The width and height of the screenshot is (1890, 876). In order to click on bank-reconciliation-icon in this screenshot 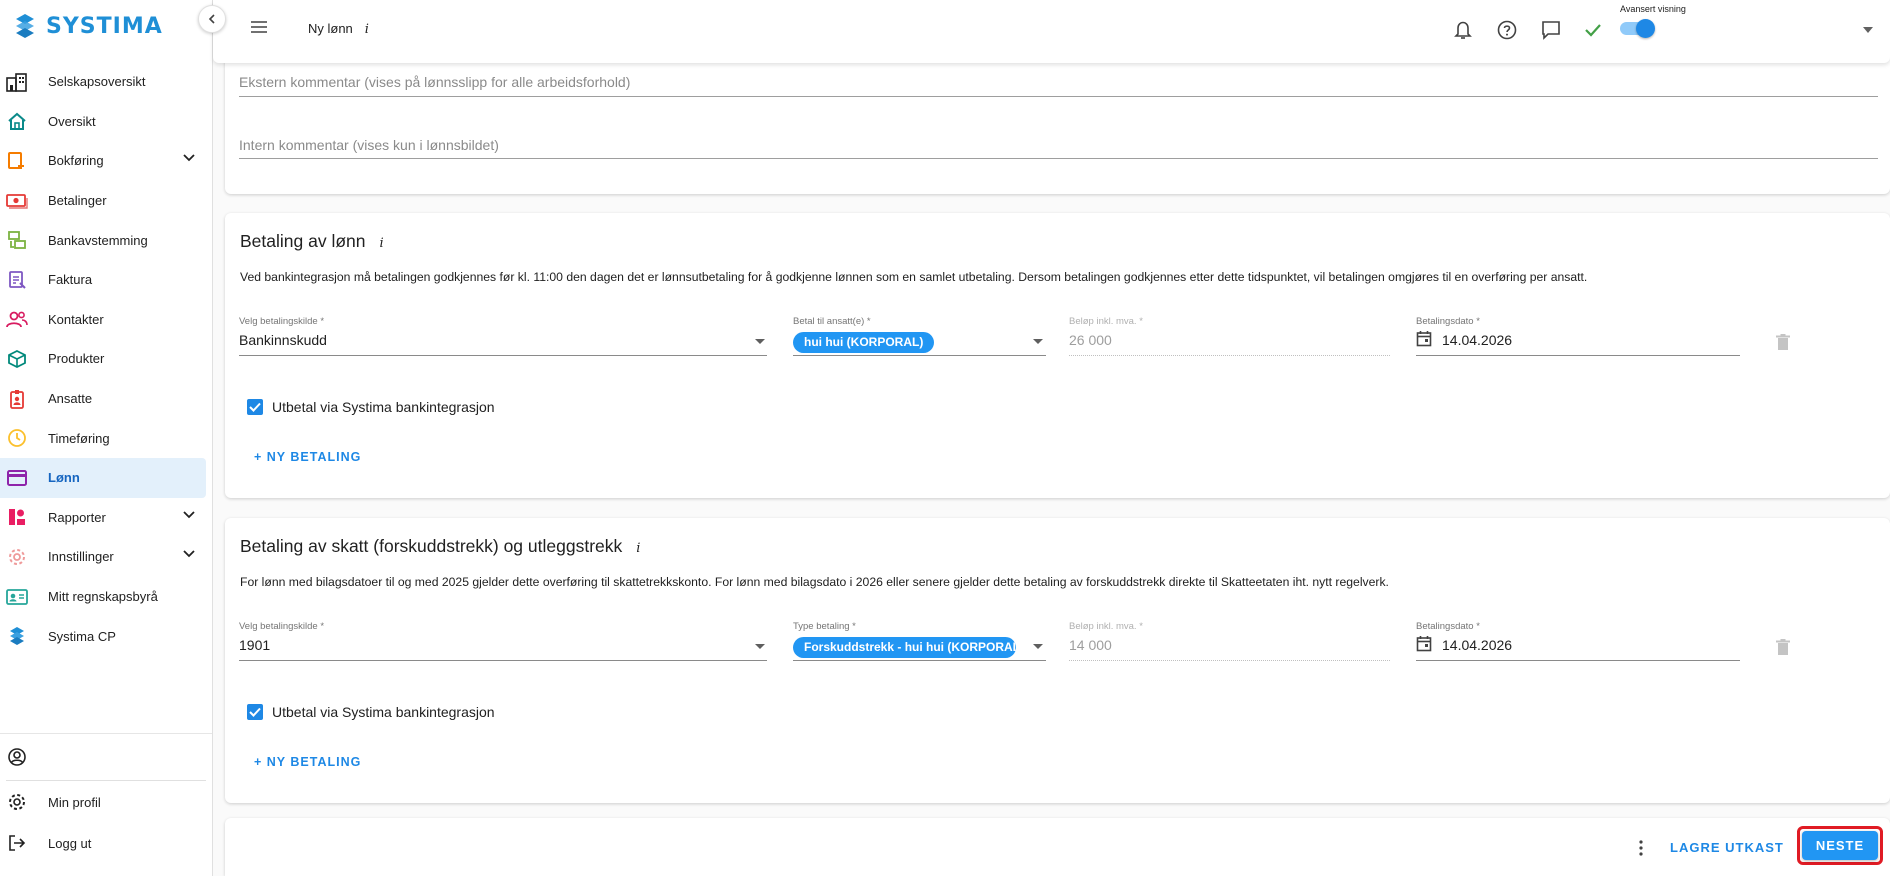, I will do `click(17, 240)`.